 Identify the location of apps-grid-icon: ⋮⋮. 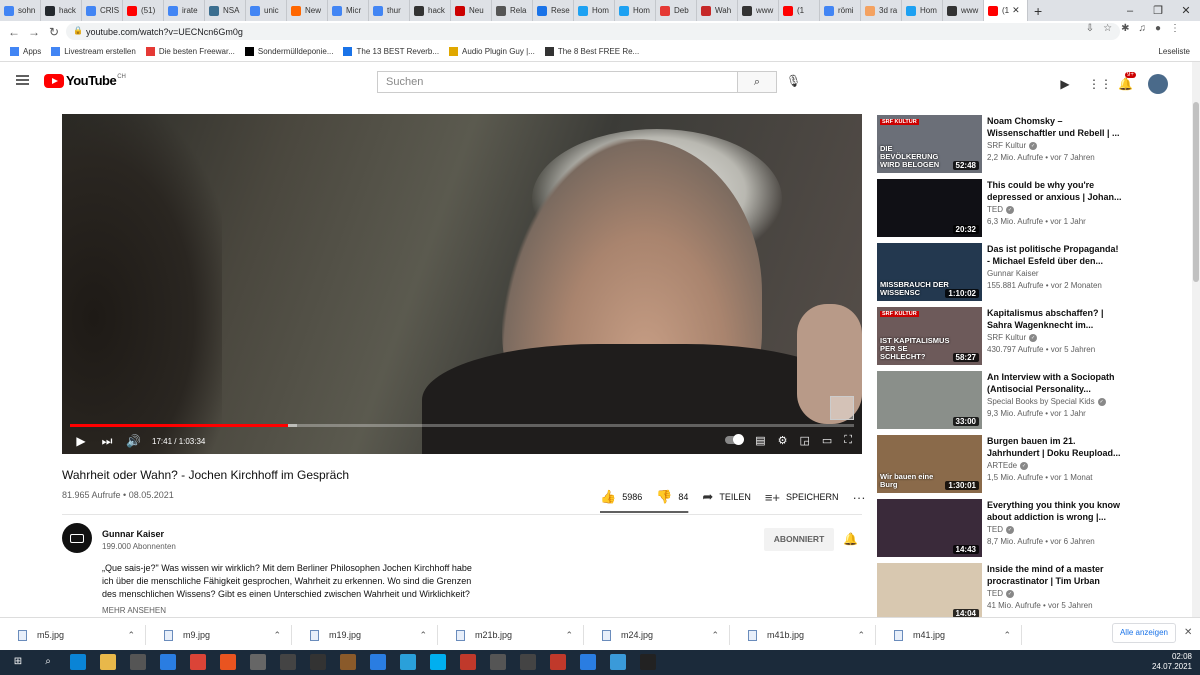
(1100, 84).